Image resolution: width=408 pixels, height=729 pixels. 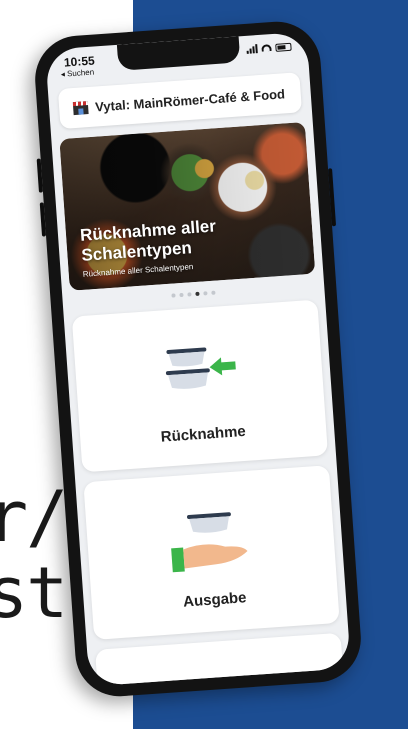 I want to click on edge-text-line1: r/, so click(x=34, y=517).